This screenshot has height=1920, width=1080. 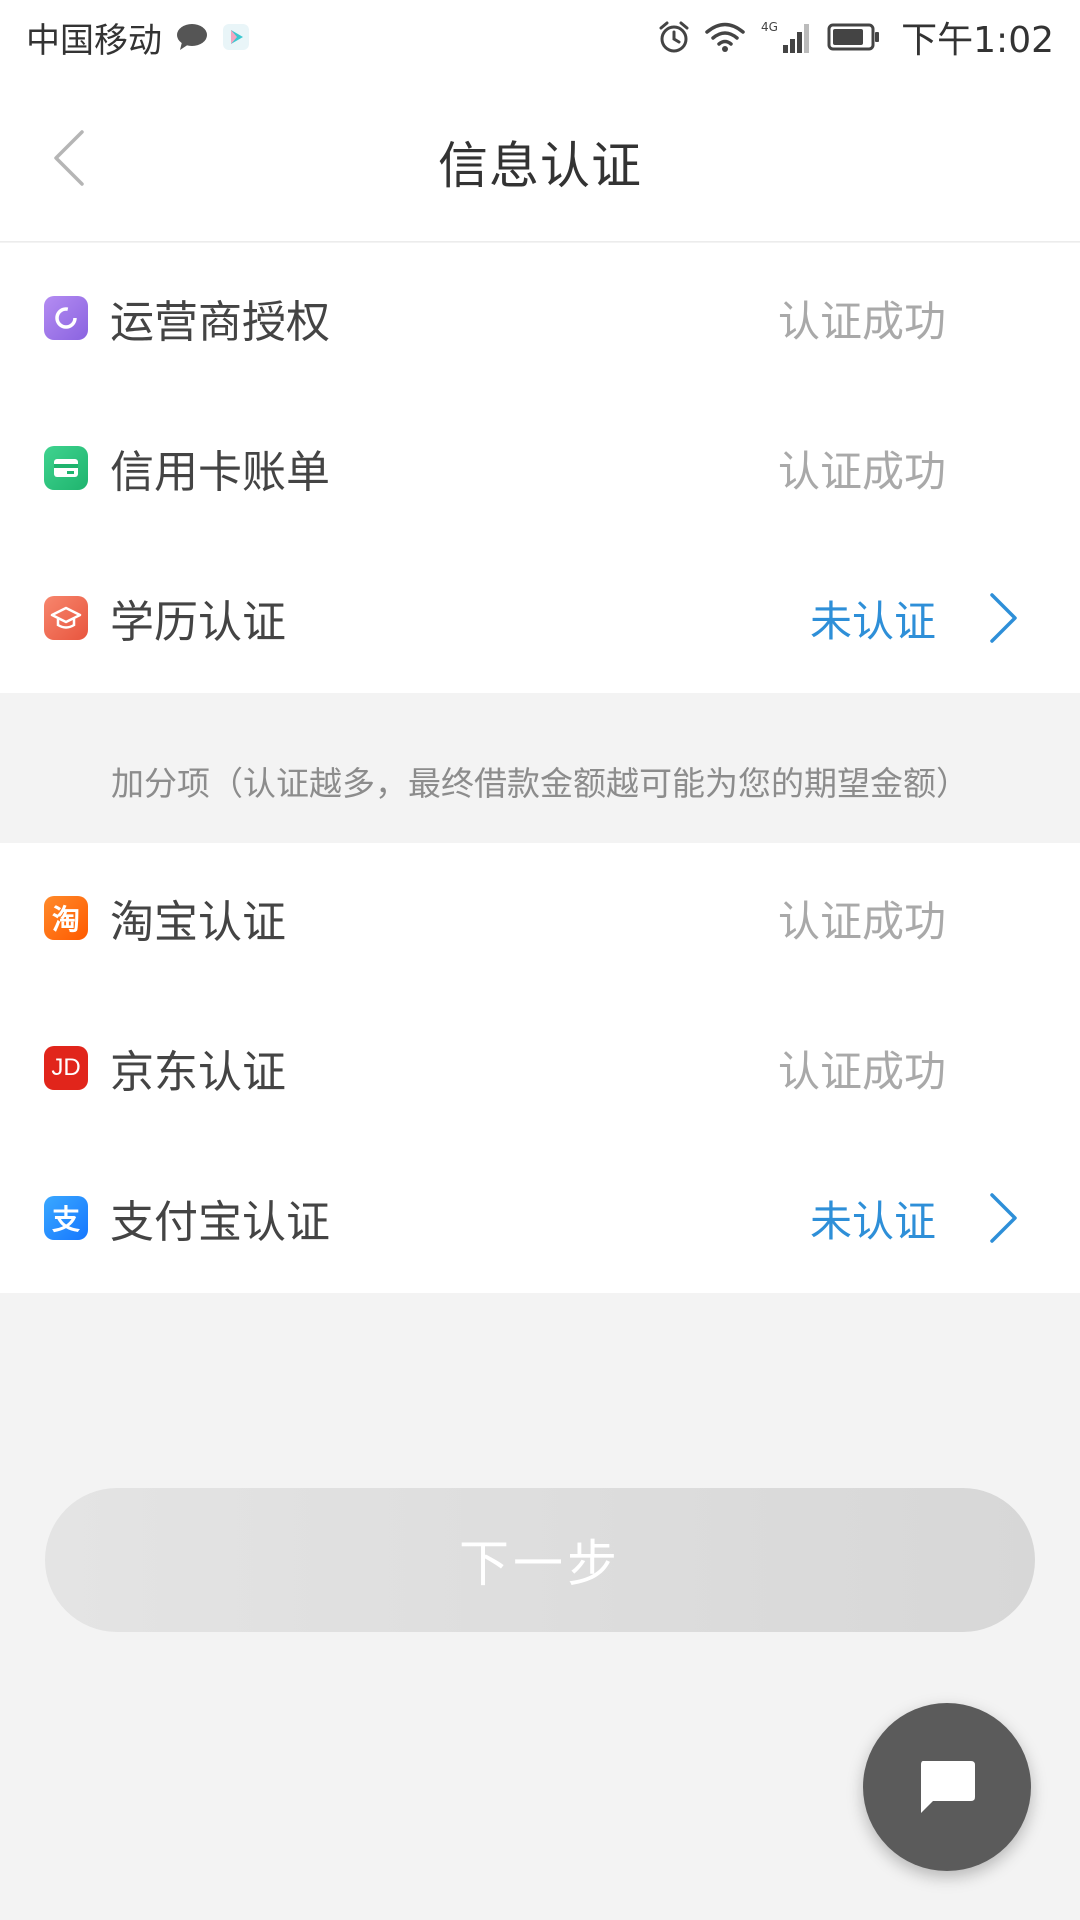 I want to click on clock: 下午1:02, so click(x=977, y=40).